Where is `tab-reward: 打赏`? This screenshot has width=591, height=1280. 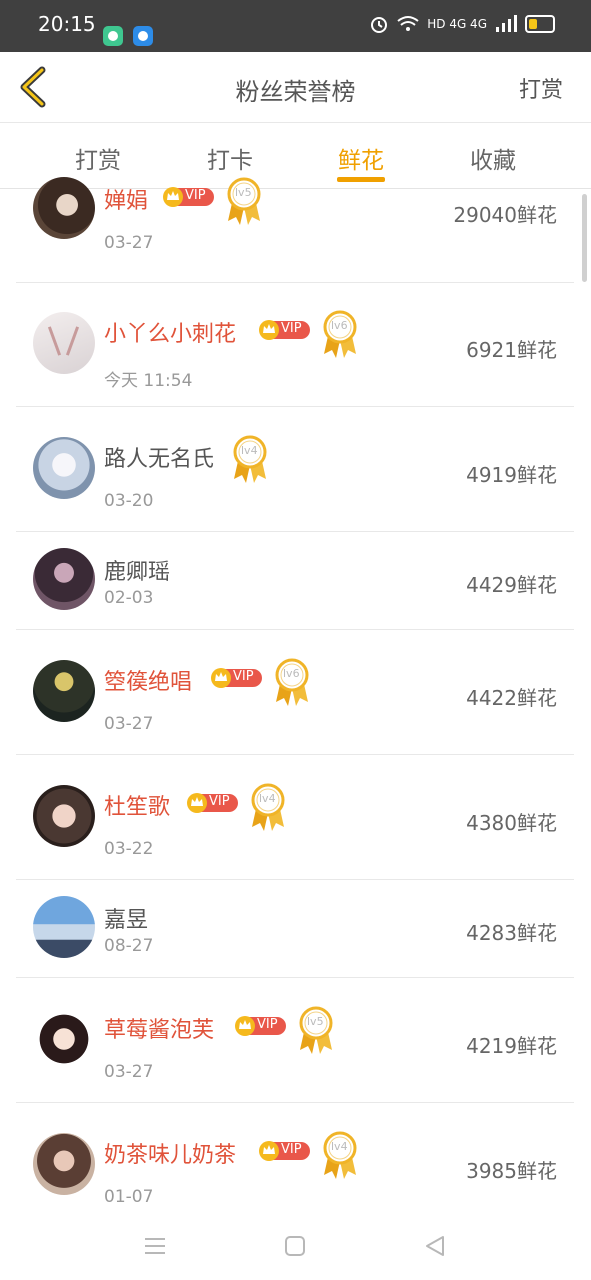 tab-reward: 打赏 is located at coordinates (98, 158).